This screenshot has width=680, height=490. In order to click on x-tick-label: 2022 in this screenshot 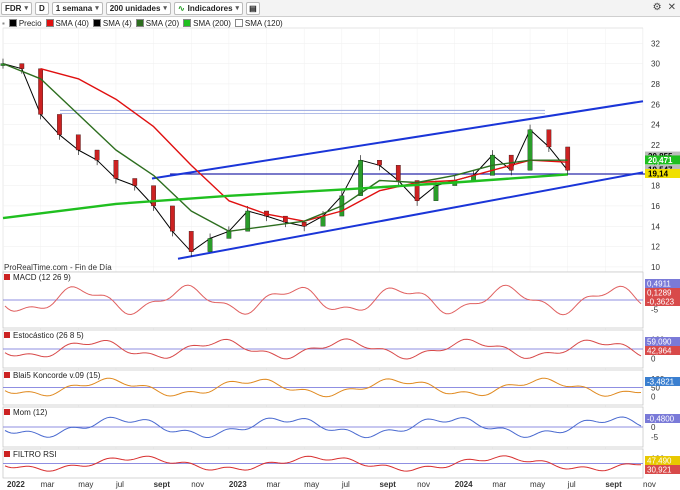, I will do `click(16, 484)`.